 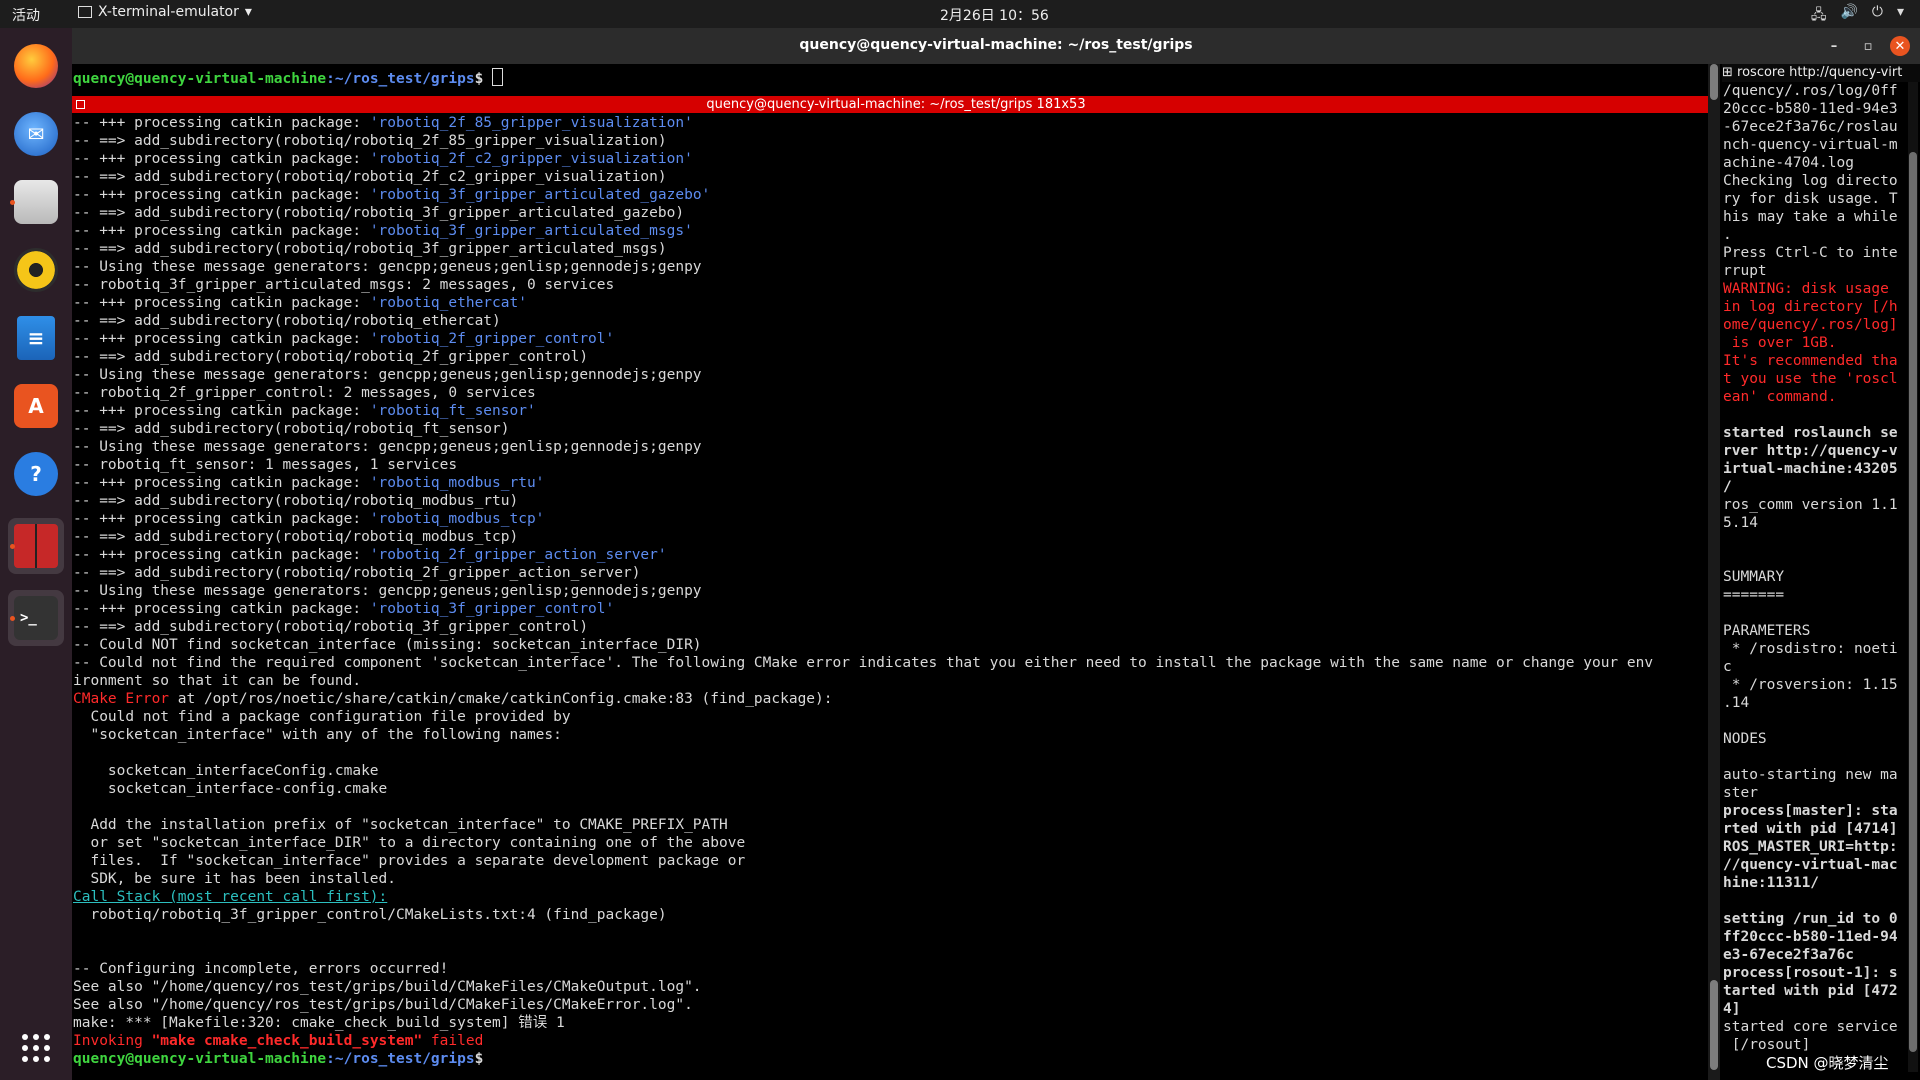 What do you see at coordinates (221, 609) in the screenshot?
I see `terminal-line-segment: -- +++ processing catkin package:` at bounding box center [221, 609].